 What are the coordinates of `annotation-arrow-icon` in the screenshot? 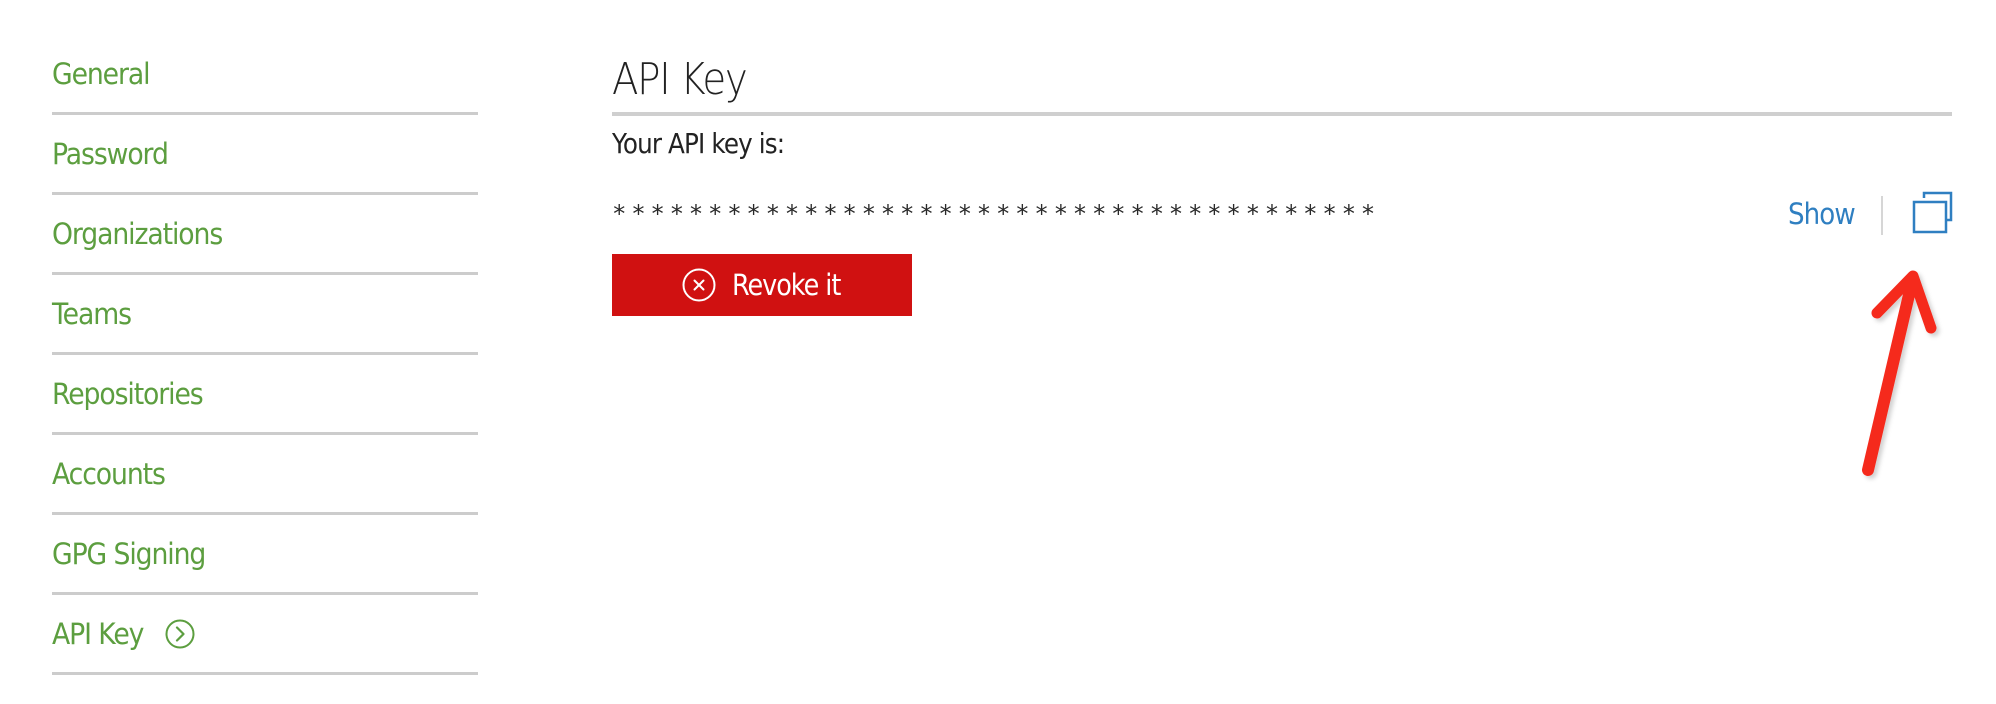 It's located at (1910, 375).